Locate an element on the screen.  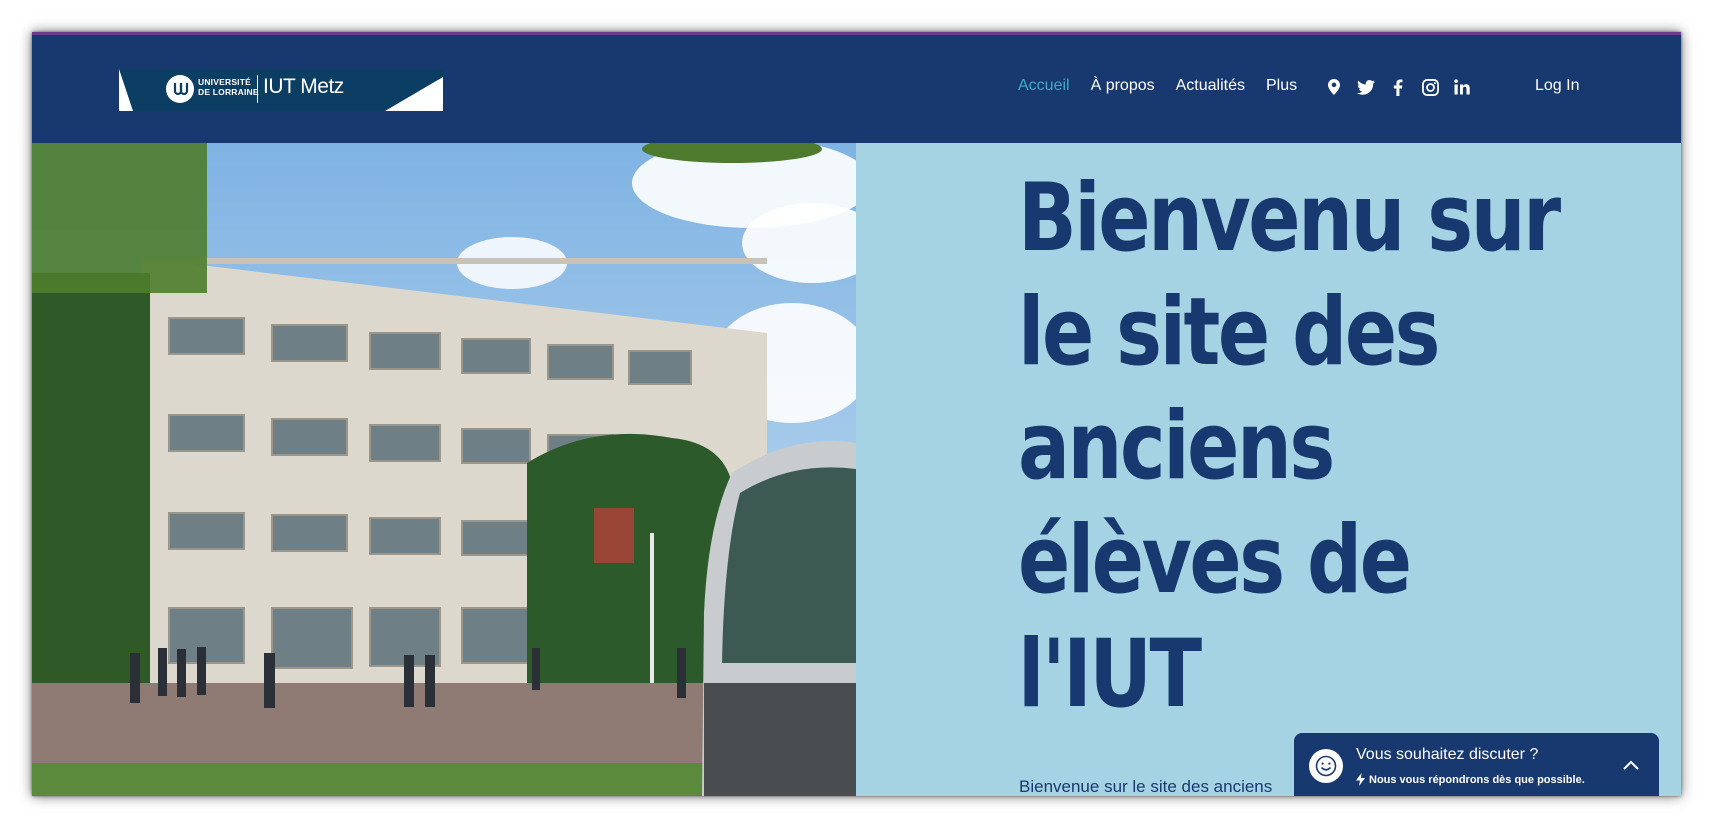
linkedin-icon is located at coordinates (1462, 87).